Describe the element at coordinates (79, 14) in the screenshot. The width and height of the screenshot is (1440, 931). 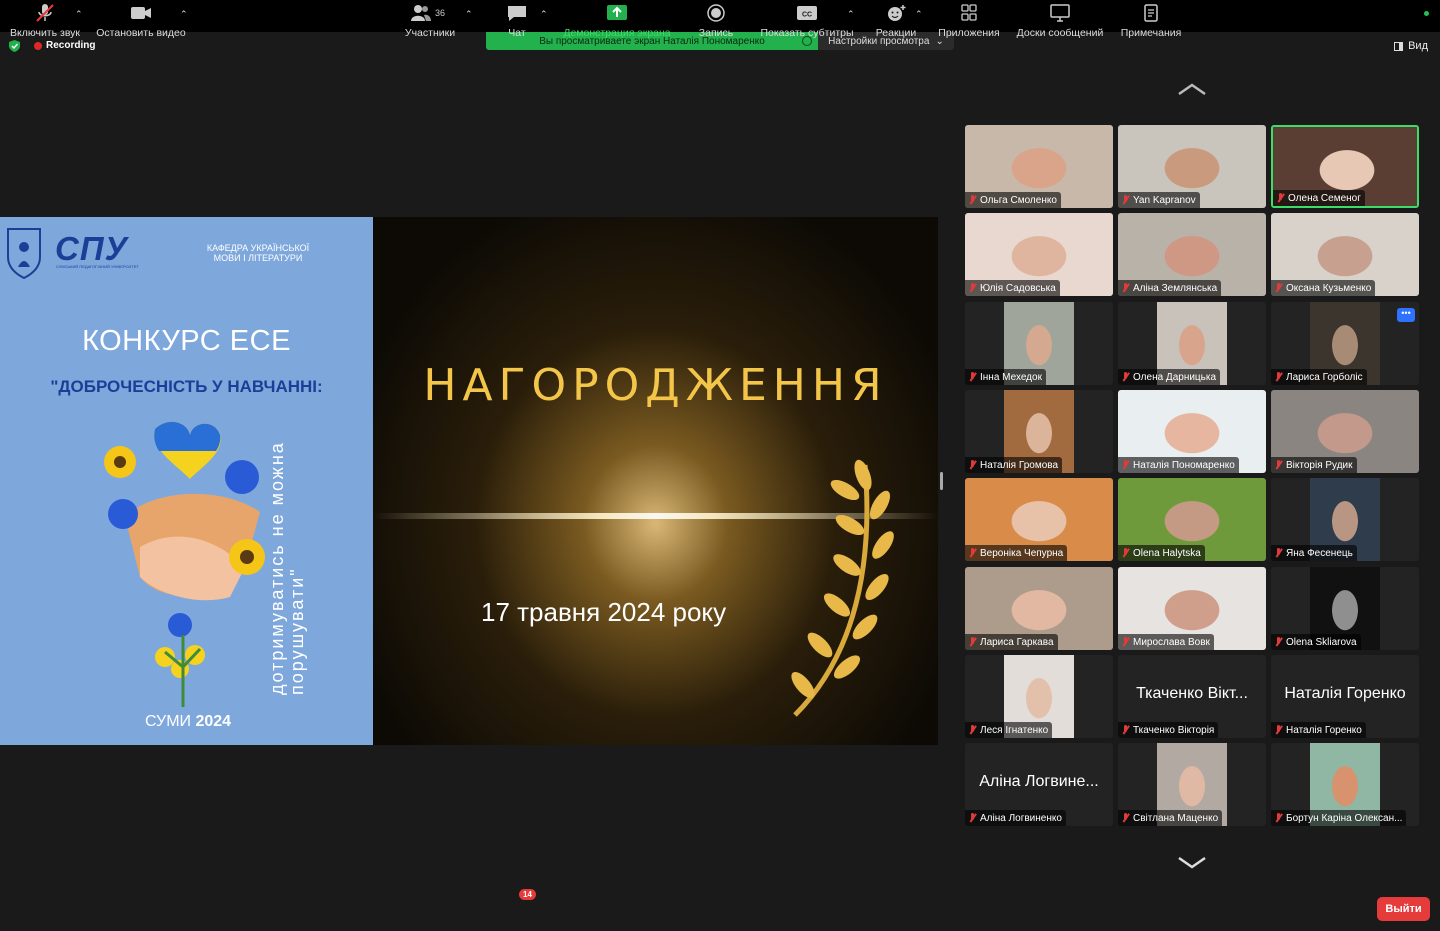
I see `audio-options-caret: ⌃` at that location.